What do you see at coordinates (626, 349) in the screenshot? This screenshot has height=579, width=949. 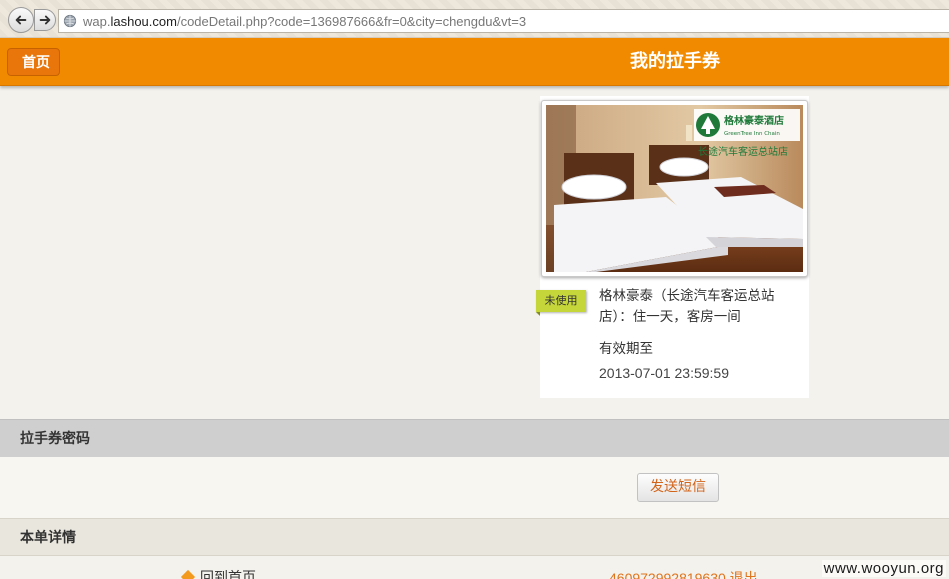 I see `valid-until-label: 有效期至` at bounding box center [626, 349].